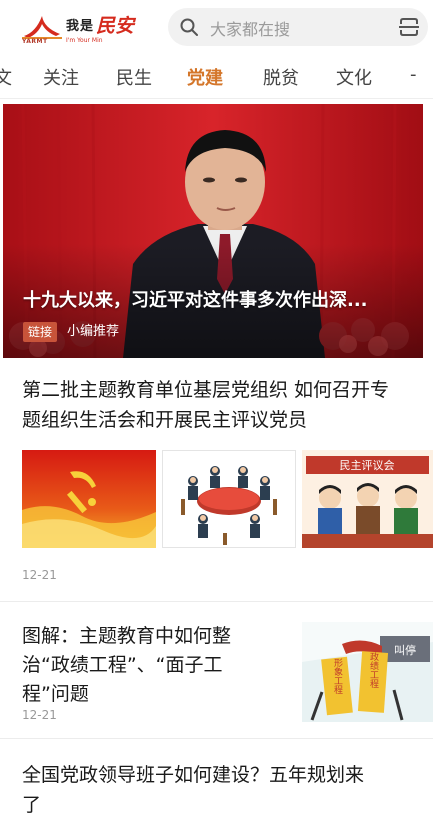  I want to click on article-thumbnail: 叫停 形象工程 政绩工程, so click(367, 672).